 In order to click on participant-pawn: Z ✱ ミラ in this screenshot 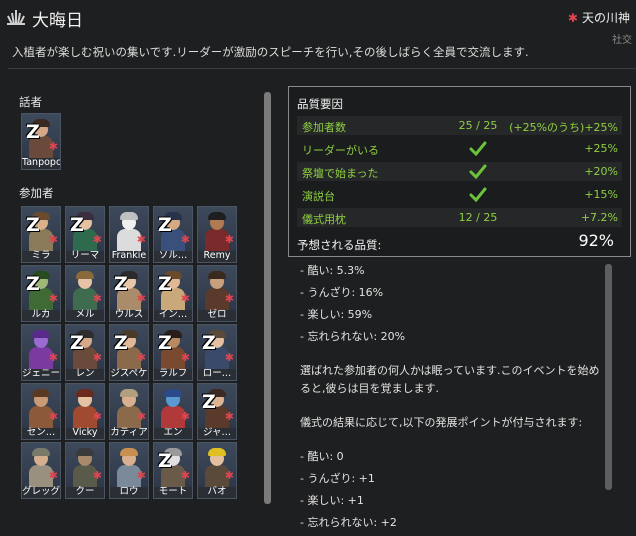, I will do `click(41, 234)`.